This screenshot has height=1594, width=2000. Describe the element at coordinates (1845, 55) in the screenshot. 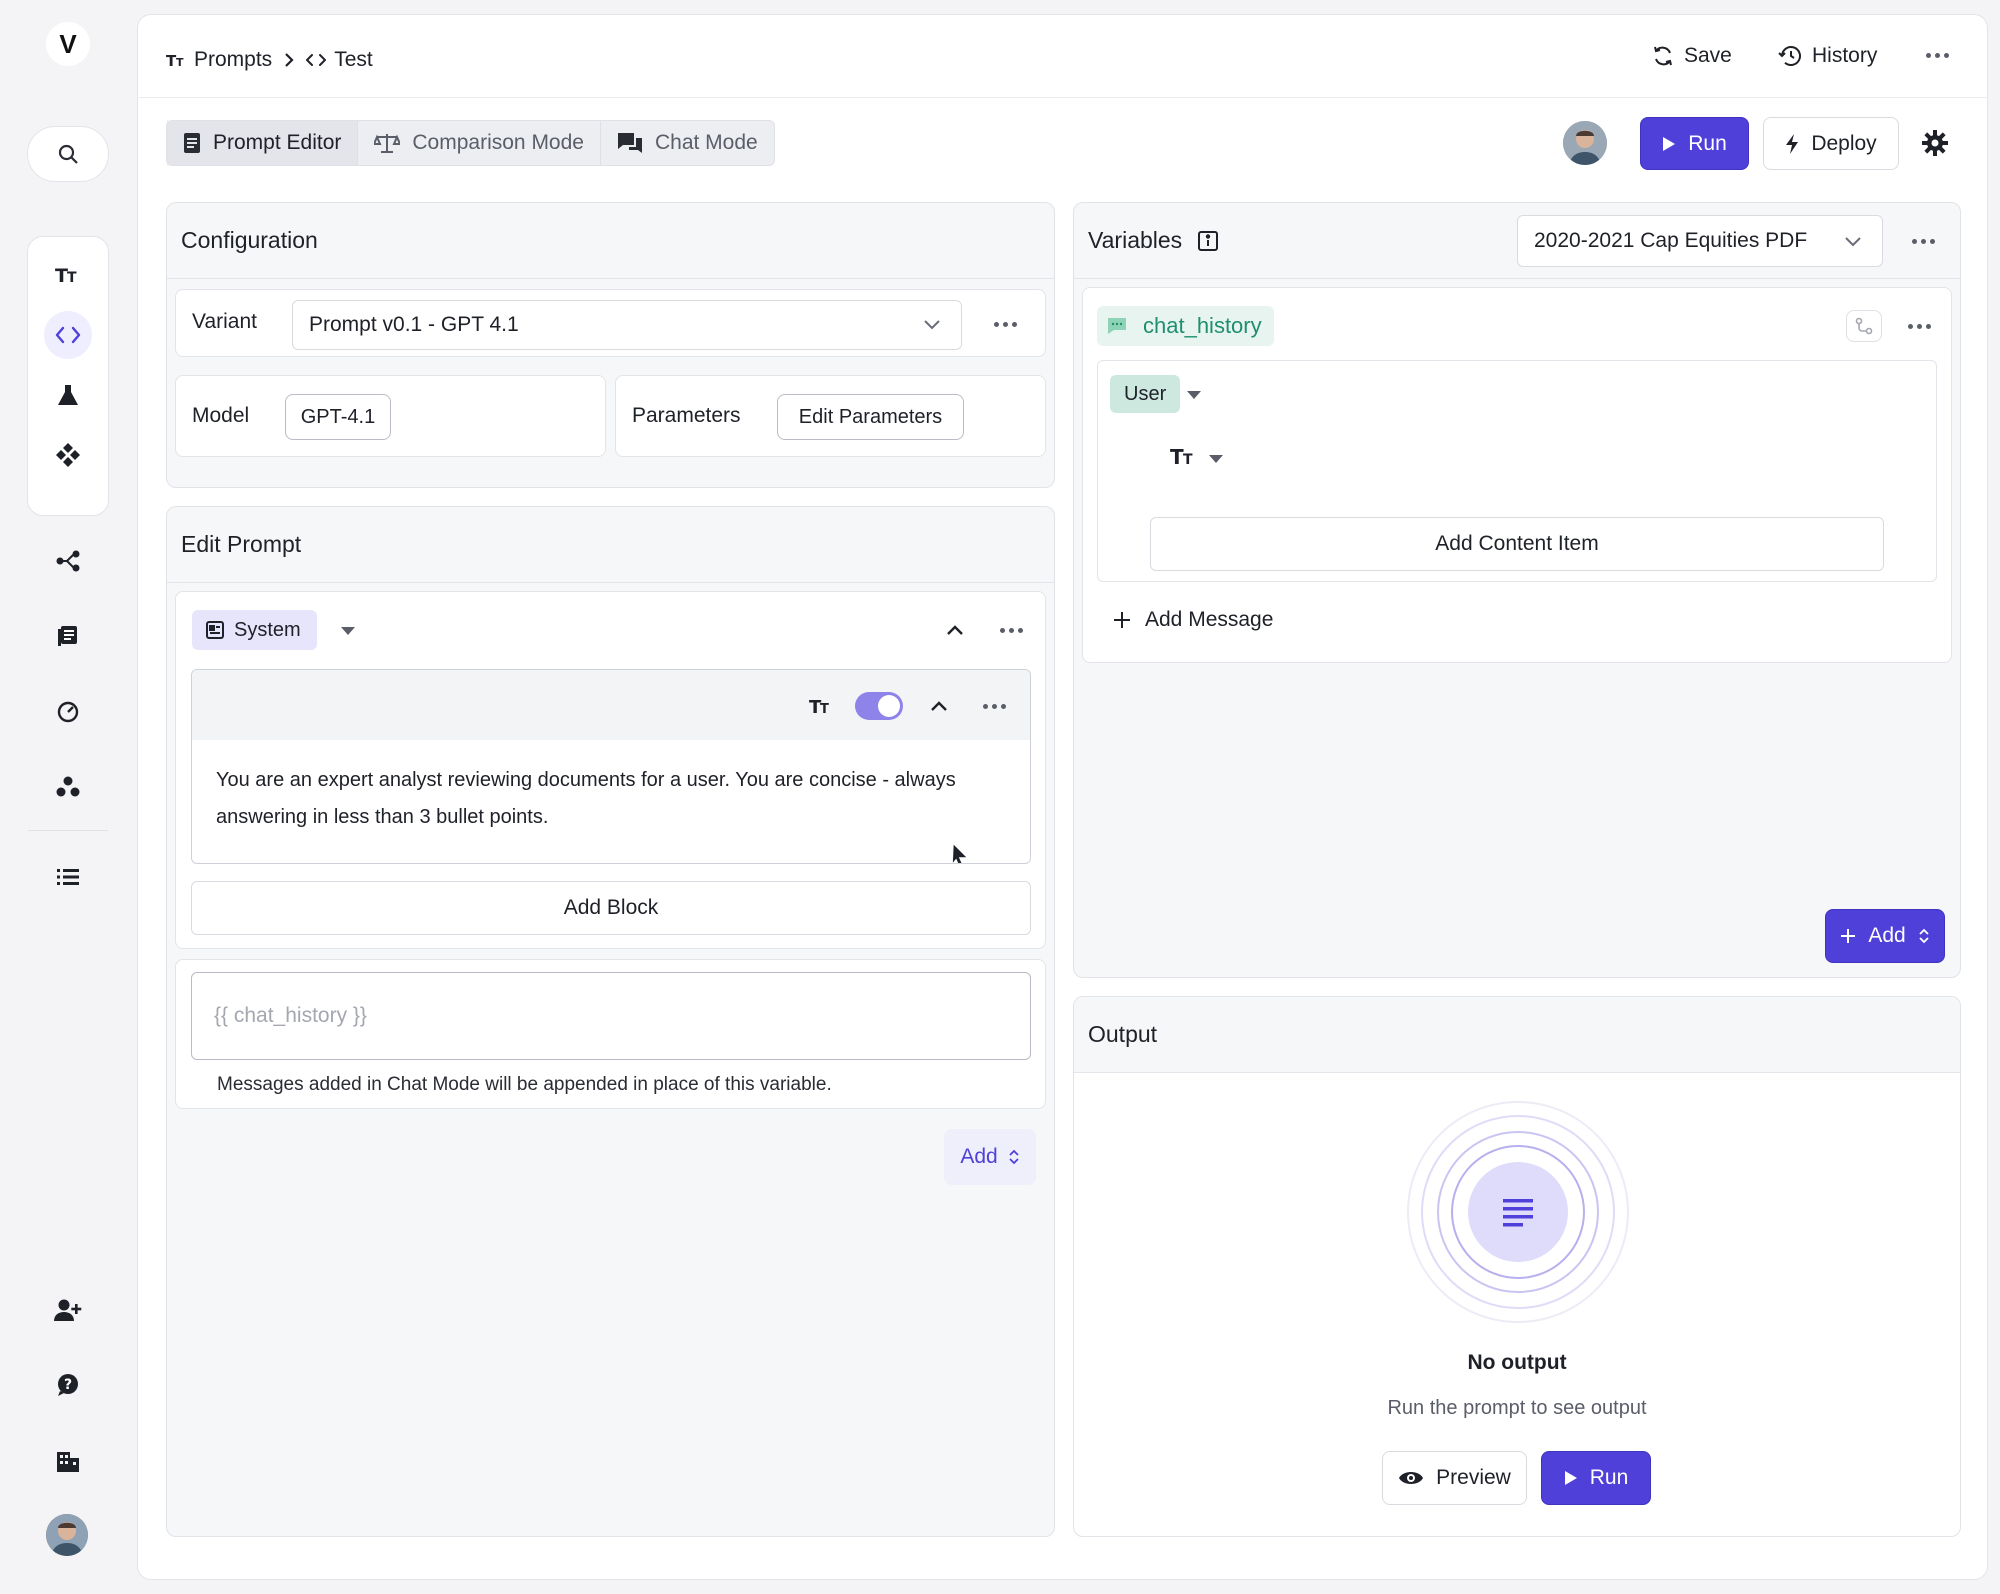

I see `history-label: History` at that location.